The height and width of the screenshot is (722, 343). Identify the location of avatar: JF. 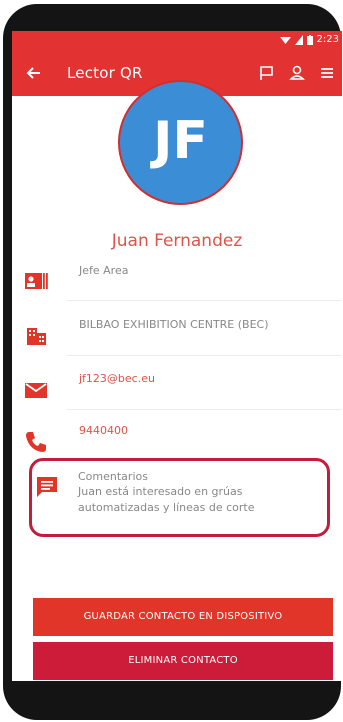
(180, 142).